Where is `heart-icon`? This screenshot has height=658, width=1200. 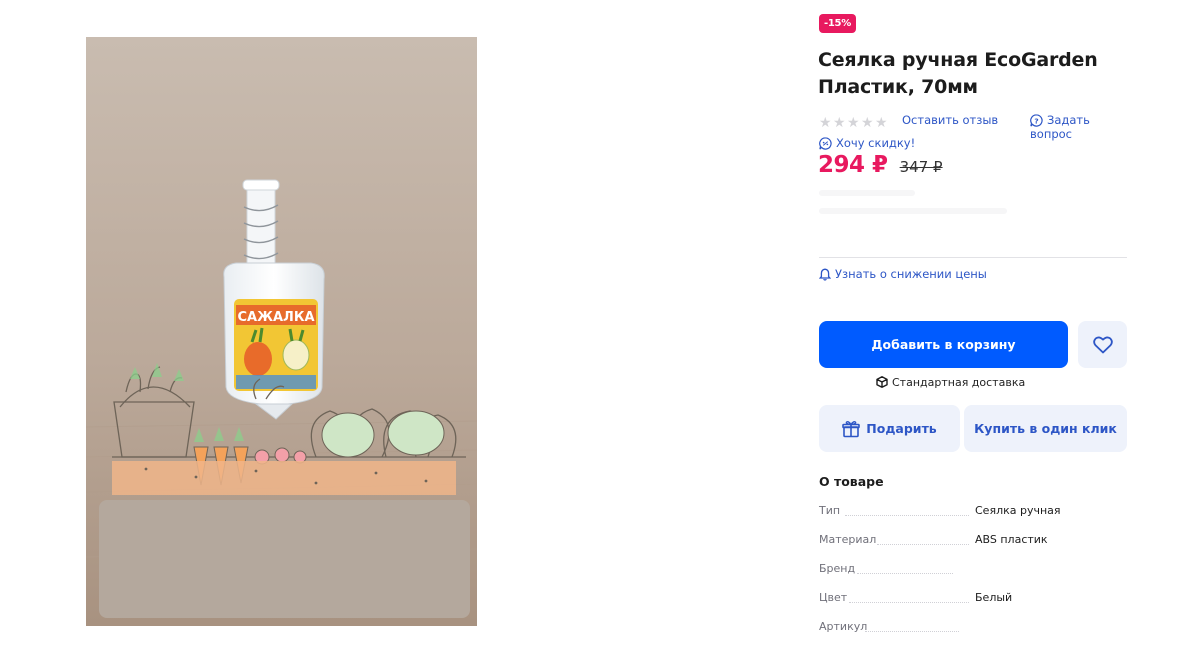 heart-icon is located at coordinates (1102, 344).